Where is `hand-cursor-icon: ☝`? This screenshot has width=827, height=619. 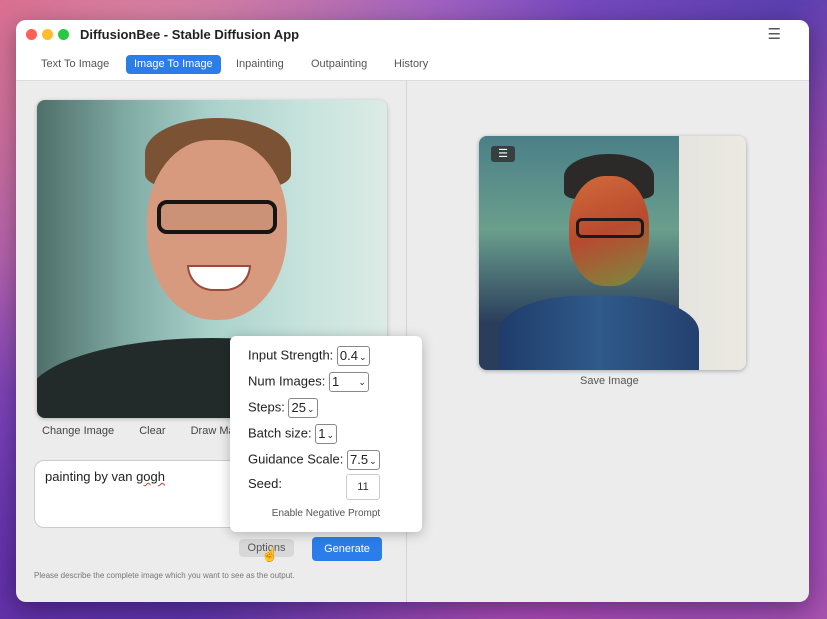
hand-cursor-icon: ☝ is located at coordinates (270, 554).